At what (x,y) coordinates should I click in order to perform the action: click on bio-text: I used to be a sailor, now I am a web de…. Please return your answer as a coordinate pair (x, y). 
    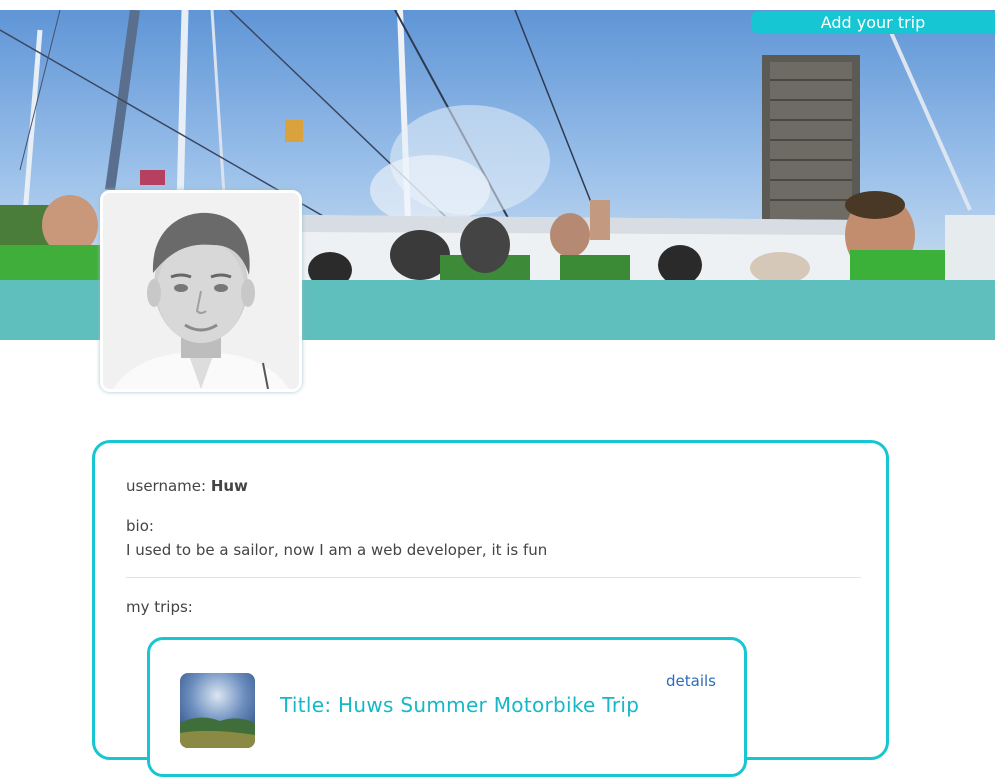
    Looking at the image, I should click on (337, 550).